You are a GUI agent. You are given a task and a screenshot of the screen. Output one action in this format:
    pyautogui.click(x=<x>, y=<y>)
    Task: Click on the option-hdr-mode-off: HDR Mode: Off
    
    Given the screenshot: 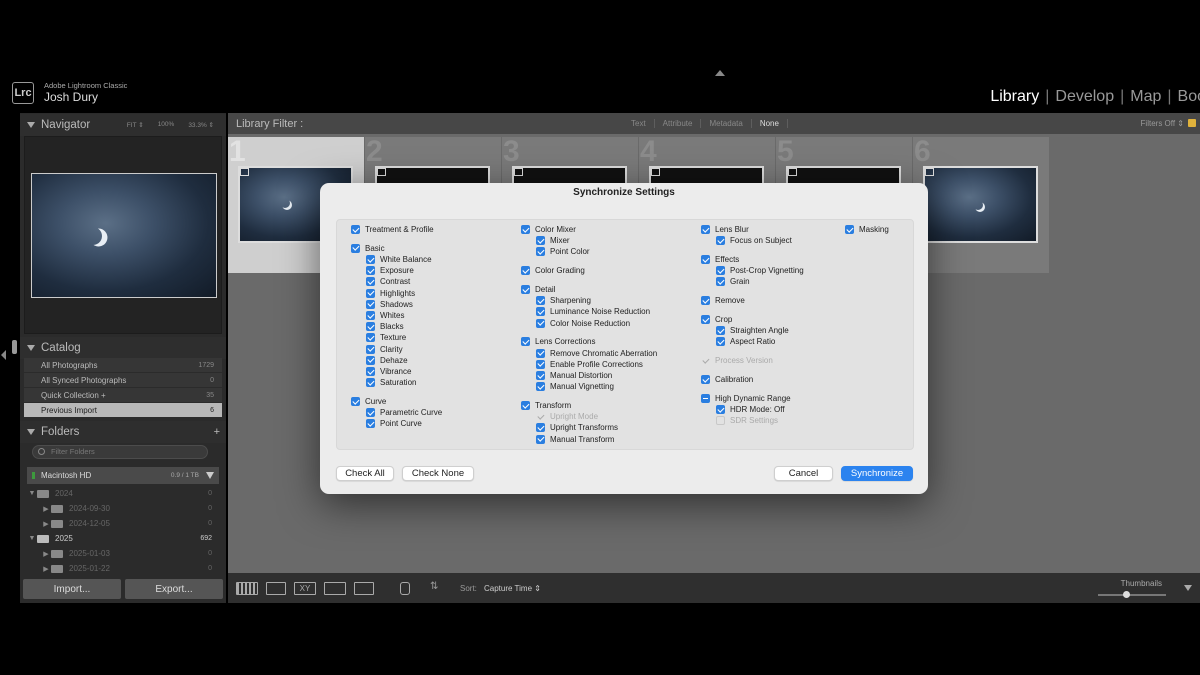 What is the action you would take?
    pyautogui.click(x=750, y=409)
    